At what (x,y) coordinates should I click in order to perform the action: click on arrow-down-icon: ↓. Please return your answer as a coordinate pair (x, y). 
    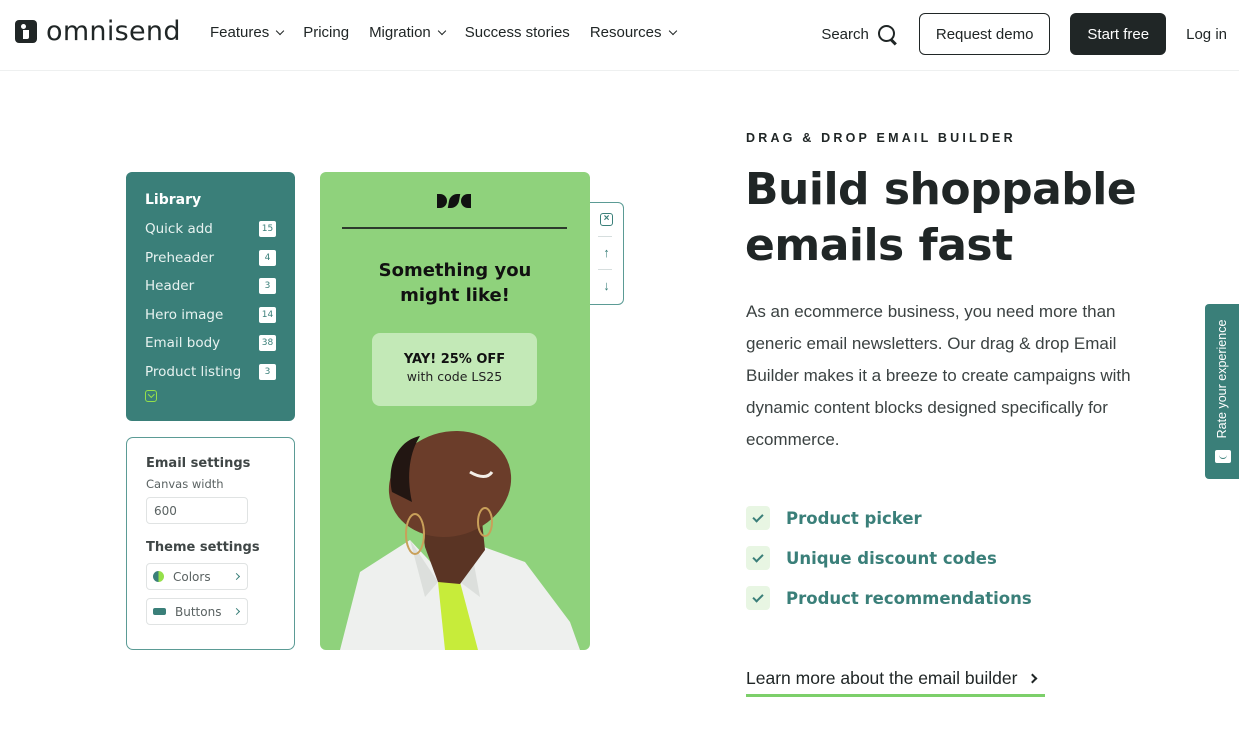
    Looking at the image, I should click on (606, 285).